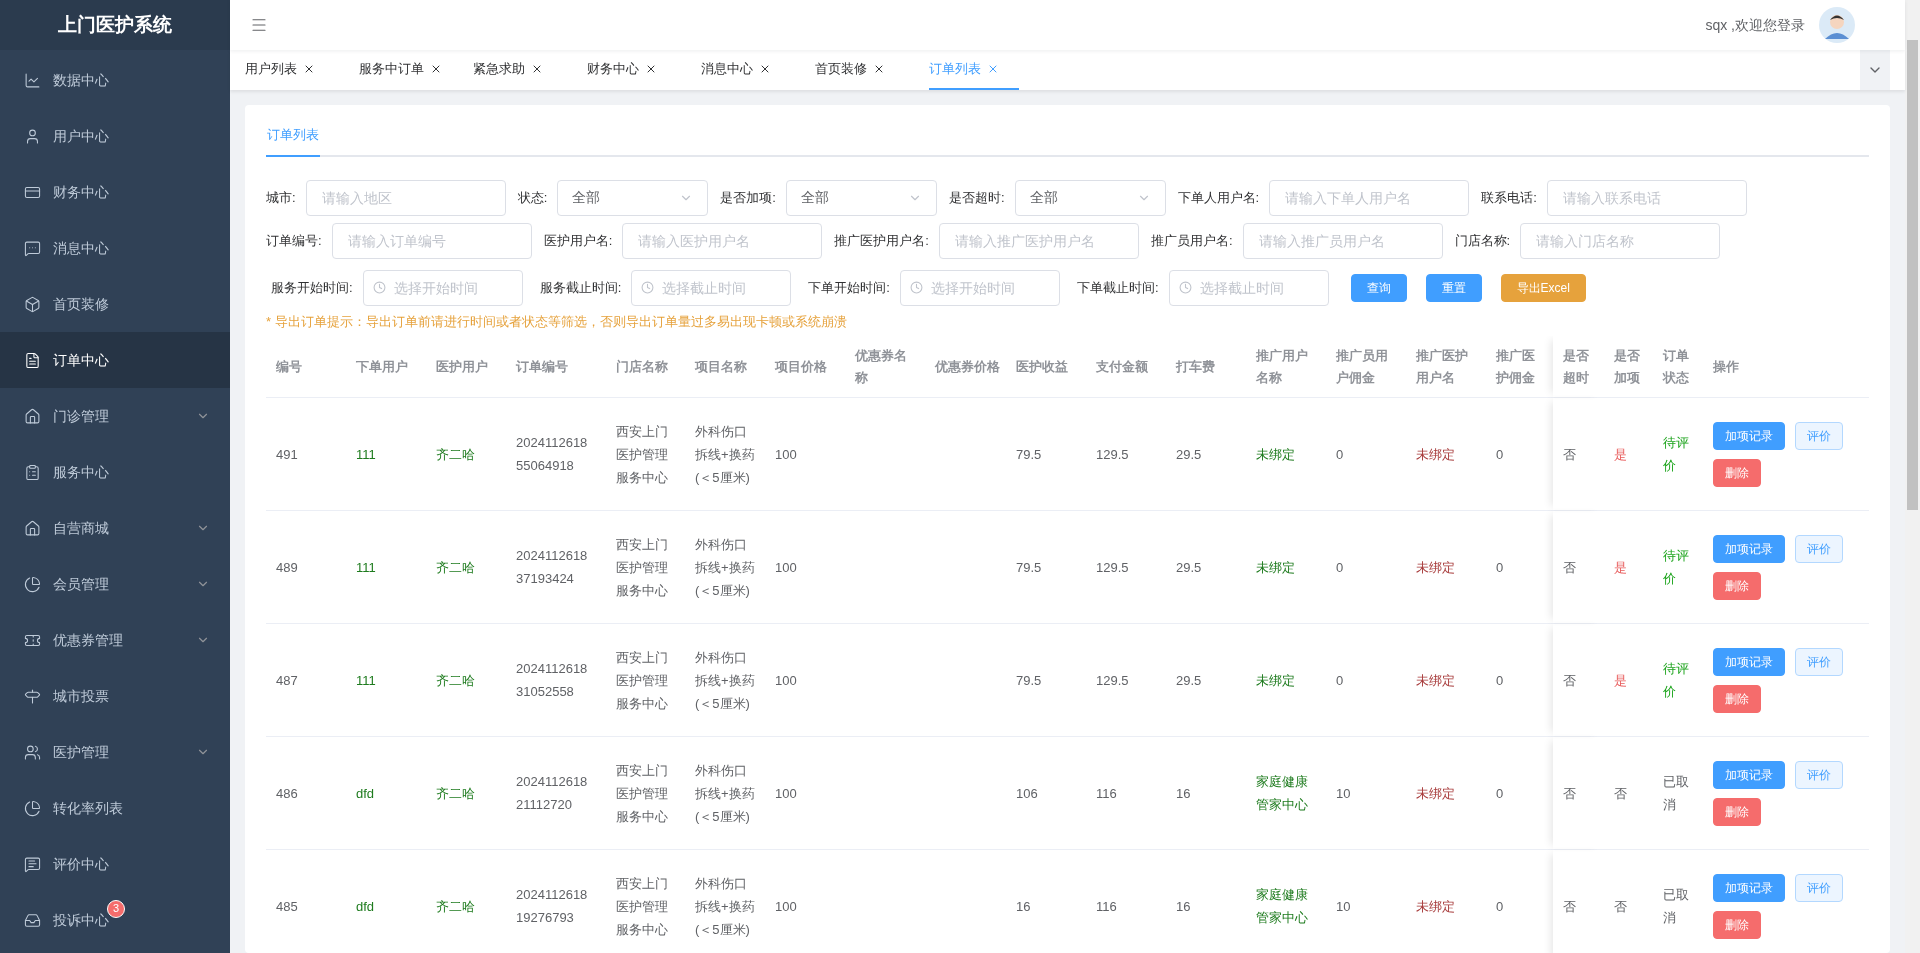  What do you see at coordinates (115, 696) in the screenshot?
I see `sidebar-item: 城市投票` at bounding box center [115, 696].